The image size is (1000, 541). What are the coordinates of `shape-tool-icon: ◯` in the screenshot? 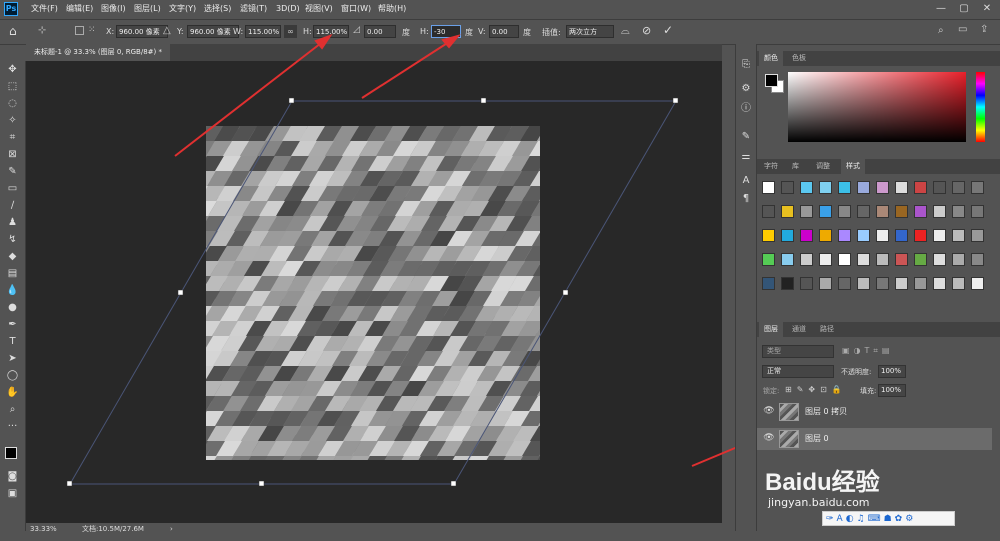 It's located at (12, 375).